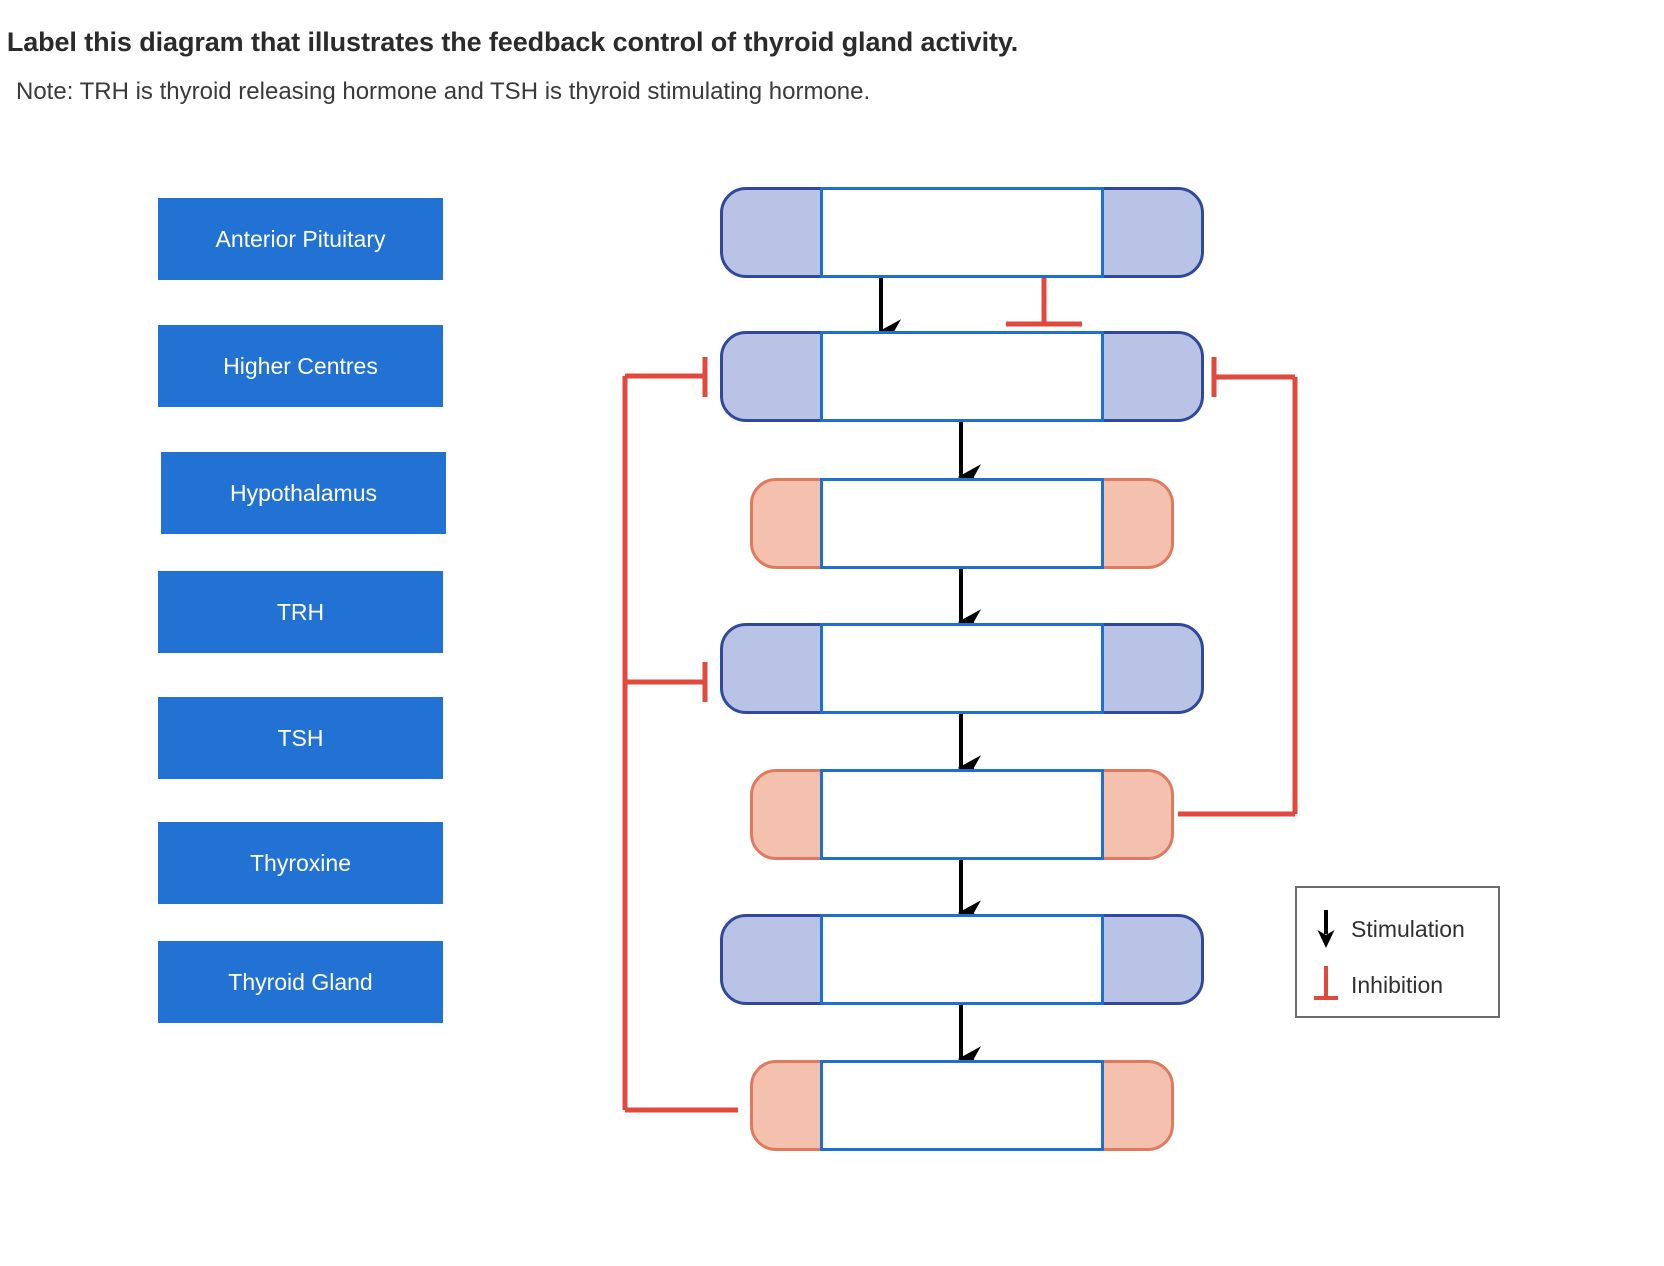 This screenshot has width=1664, height=1266. Describe the element at coordinates (1408, 928) in the screenshot. I see `legend-label-stimulation: Stimulation` at that location.